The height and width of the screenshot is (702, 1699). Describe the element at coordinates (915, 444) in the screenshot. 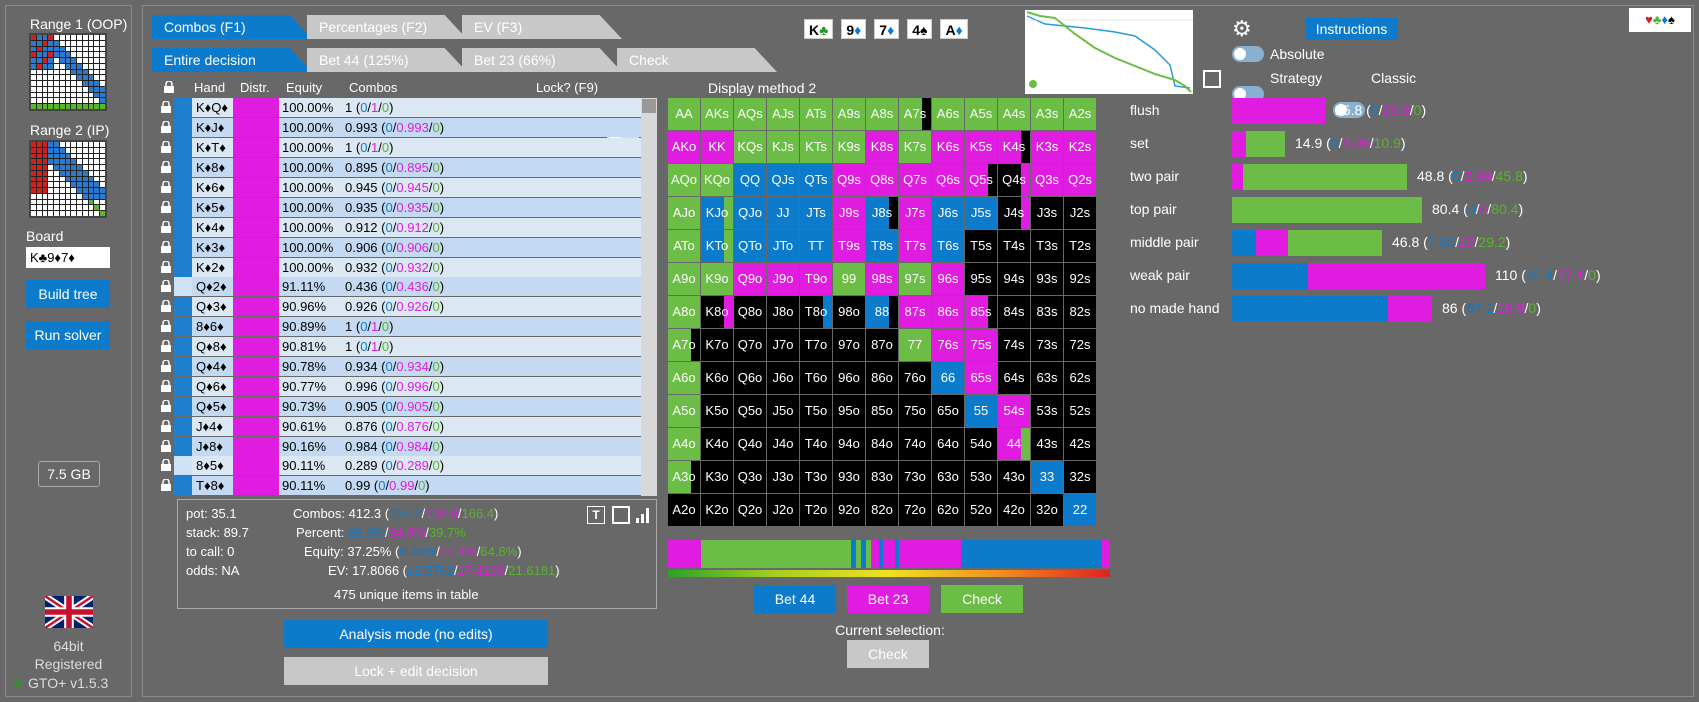

I see `grid-cell: 74o` at that location.